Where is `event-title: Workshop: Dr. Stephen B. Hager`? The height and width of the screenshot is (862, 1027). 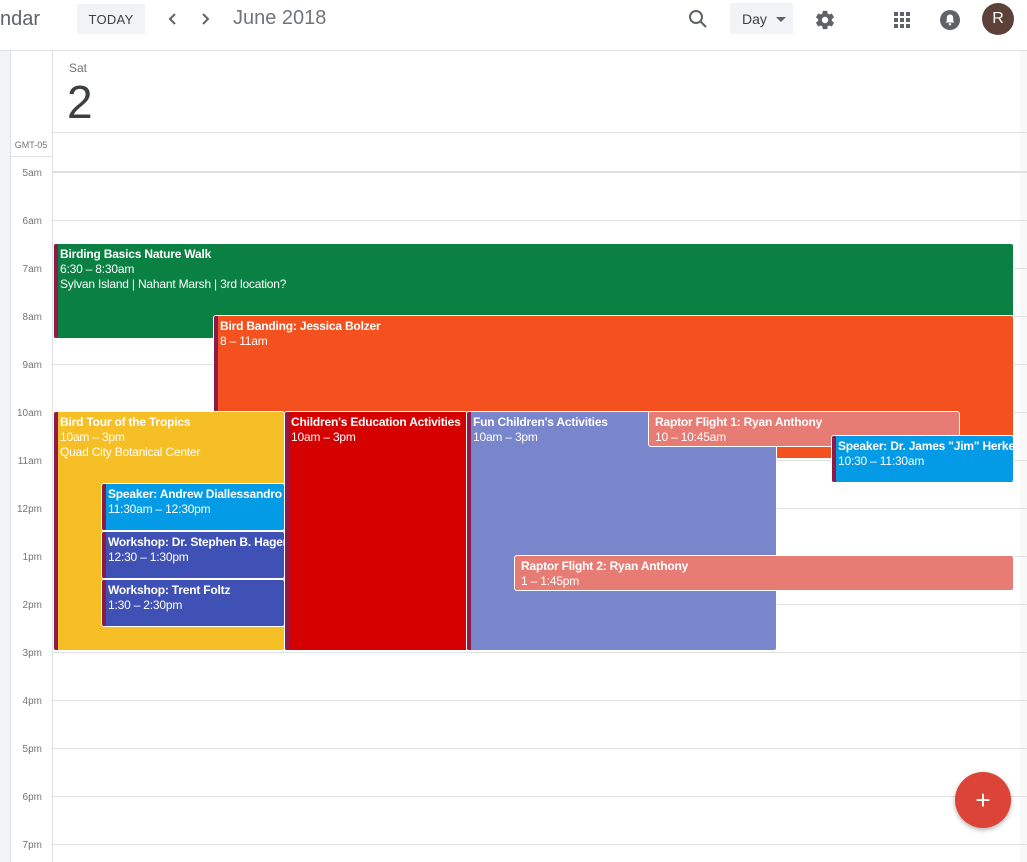 event-title: Workshop: Dr. Stephen B. Hager is located at coordinates (196, 542).